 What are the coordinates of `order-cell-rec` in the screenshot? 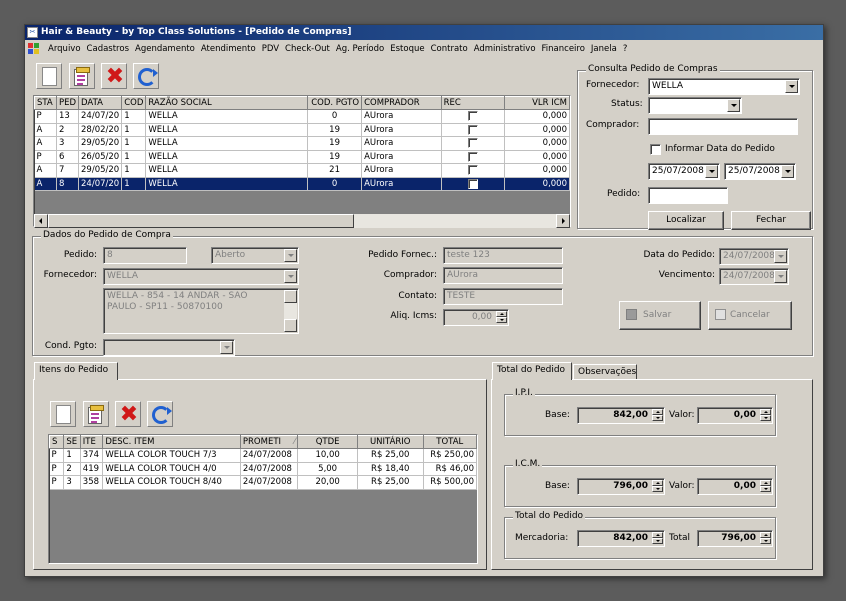 It's located at (473, 130).